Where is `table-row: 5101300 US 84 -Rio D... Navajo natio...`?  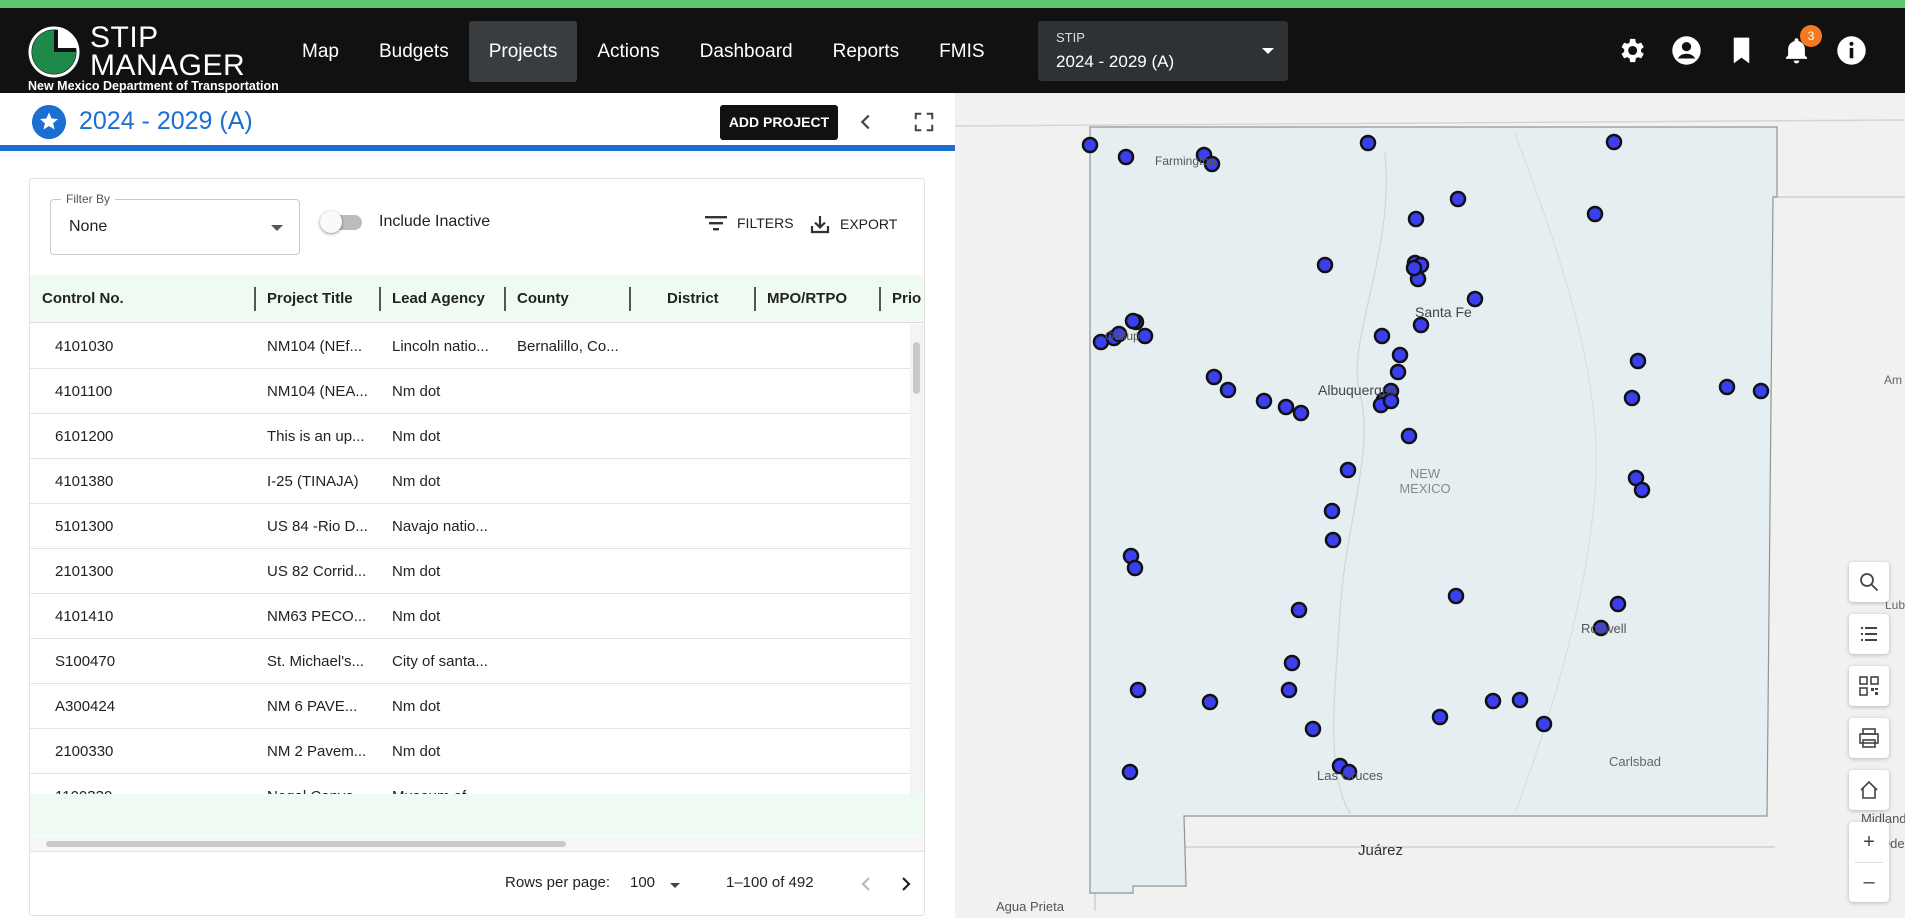
table-row: 5101300 US 84 -Rio D... Navajo natio... is located at coordinates (470, 526).